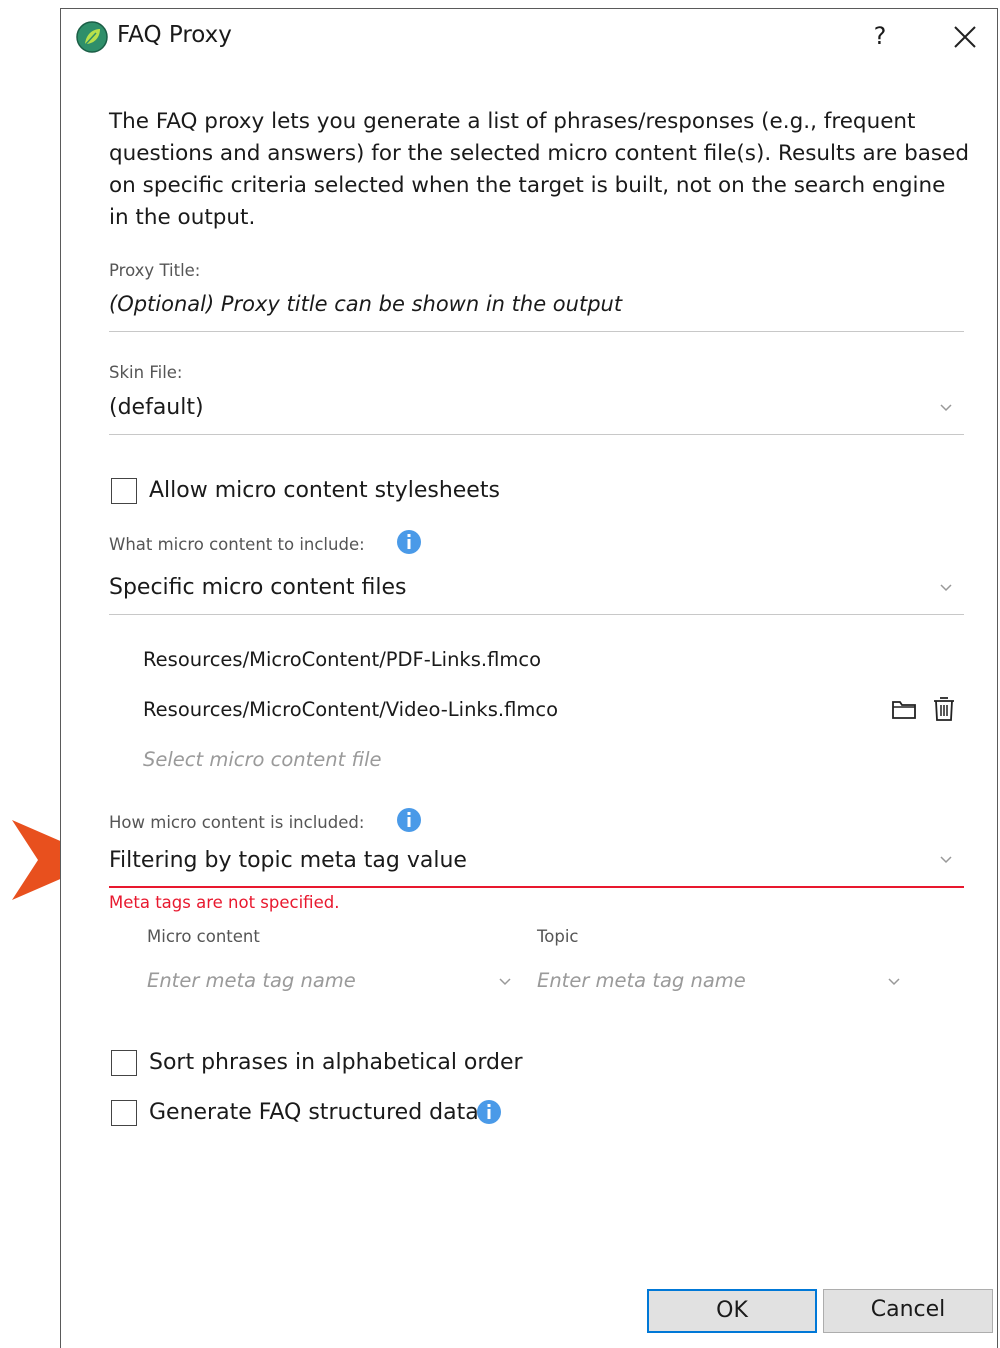 Image resolution: width=1000 pixels, height=1348 pixels. What do you see at coordinates (124, 1113) in the screenshot?
I see `generate-faq-checkbox` at bounding box center [124, 1113].